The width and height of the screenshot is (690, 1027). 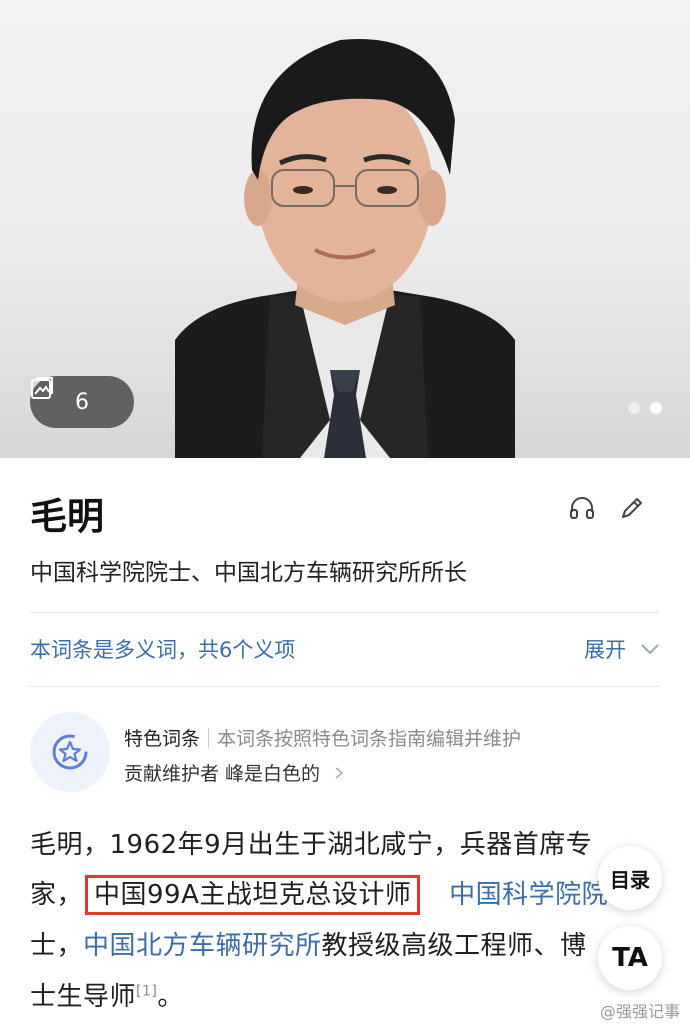 I want to click on star-badge-icon, so click(x=70, y=752).